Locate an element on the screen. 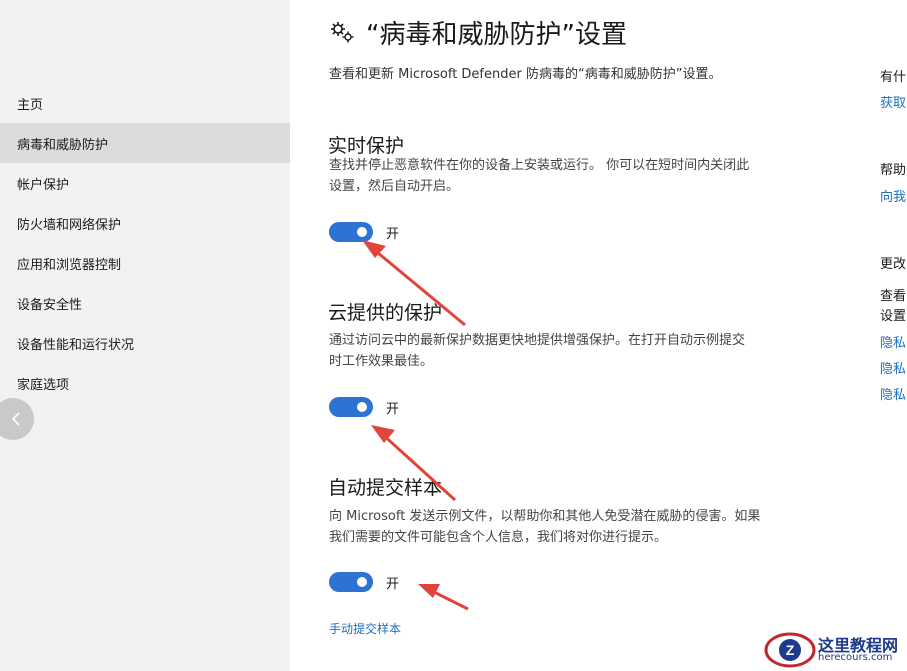 Image resolution: width=907 pixels, height=671 pixels. toggle-row-realtime-protection: 开 is located at coordinates (364, 232).